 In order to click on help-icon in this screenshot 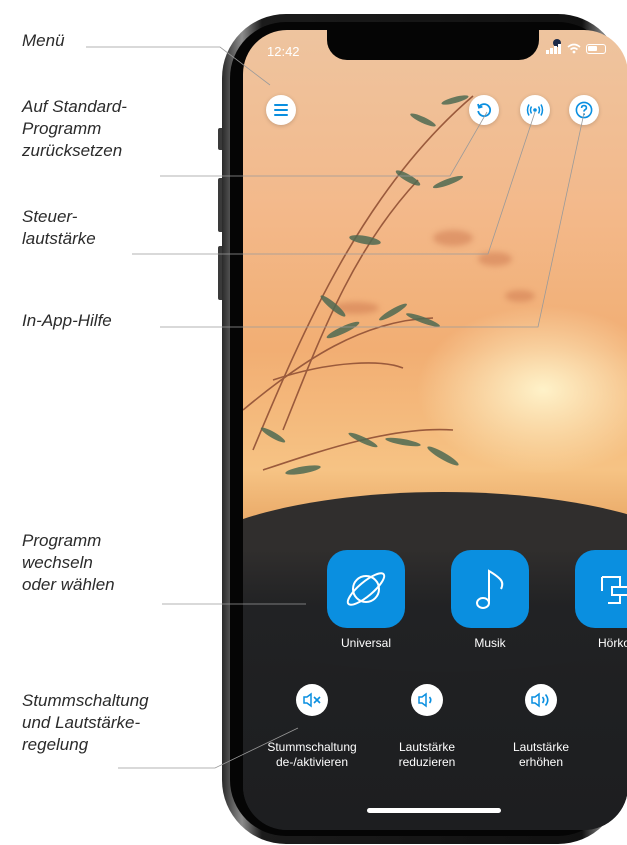, I will do `click(584, 110)`.